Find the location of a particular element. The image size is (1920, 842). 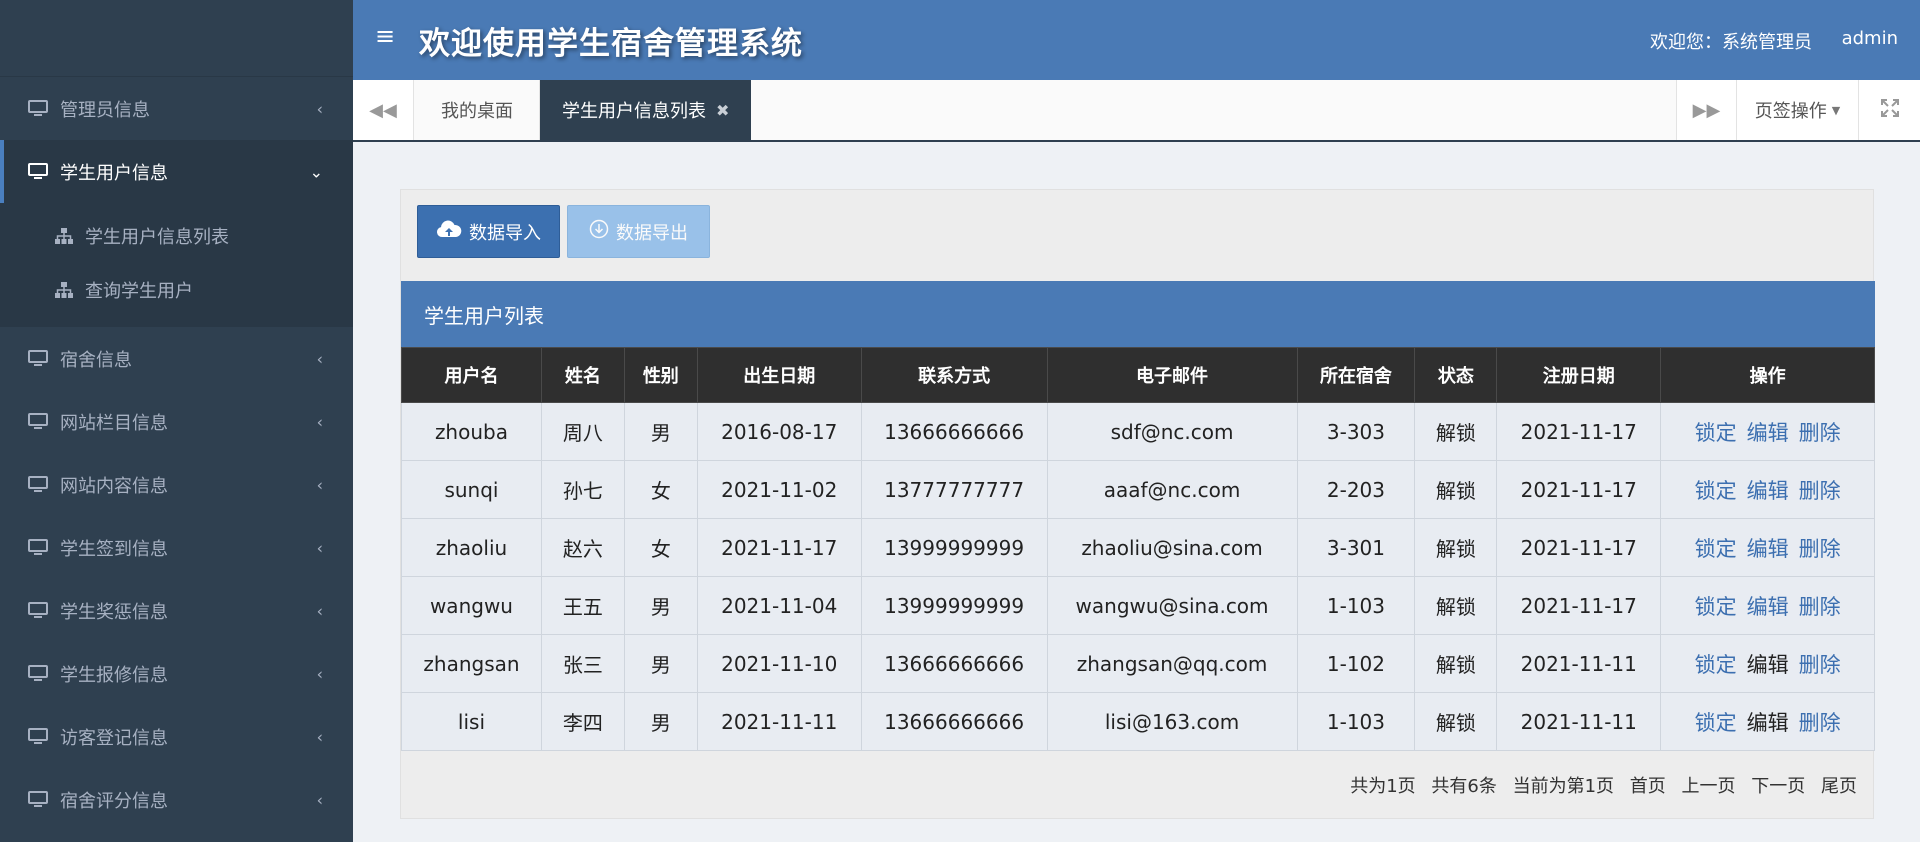

close-icon: ✖ is located at coordinates (722, 110).